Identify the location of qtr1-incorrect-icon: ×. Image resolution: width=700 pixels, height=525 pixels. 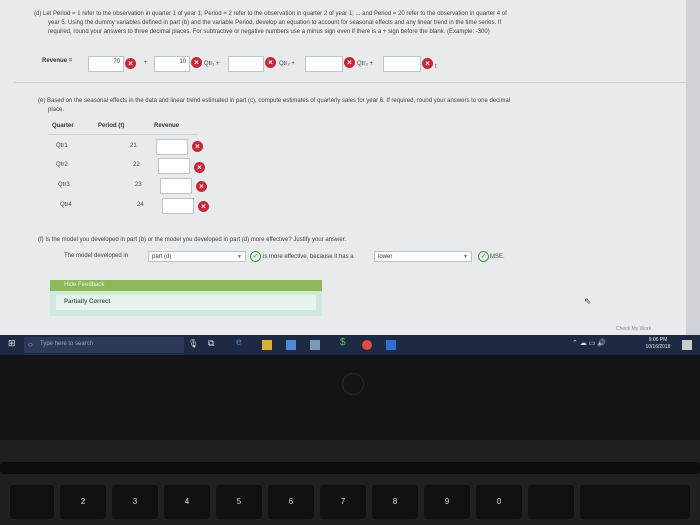
(196, 62).